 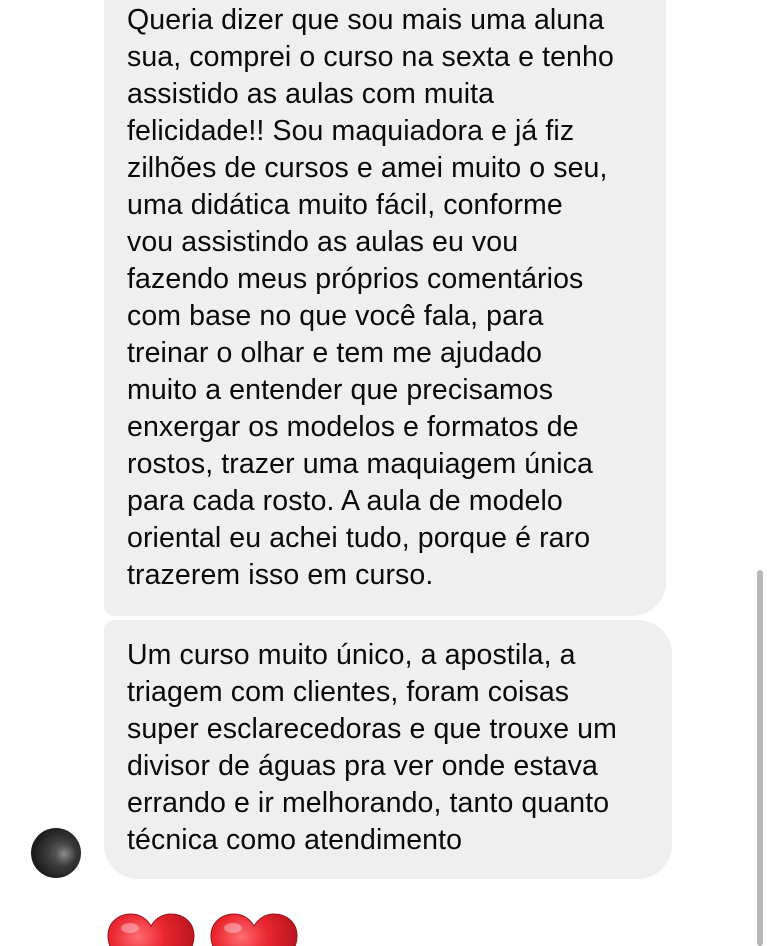 I want to click on scrollbar, so click(x=760, y=758).